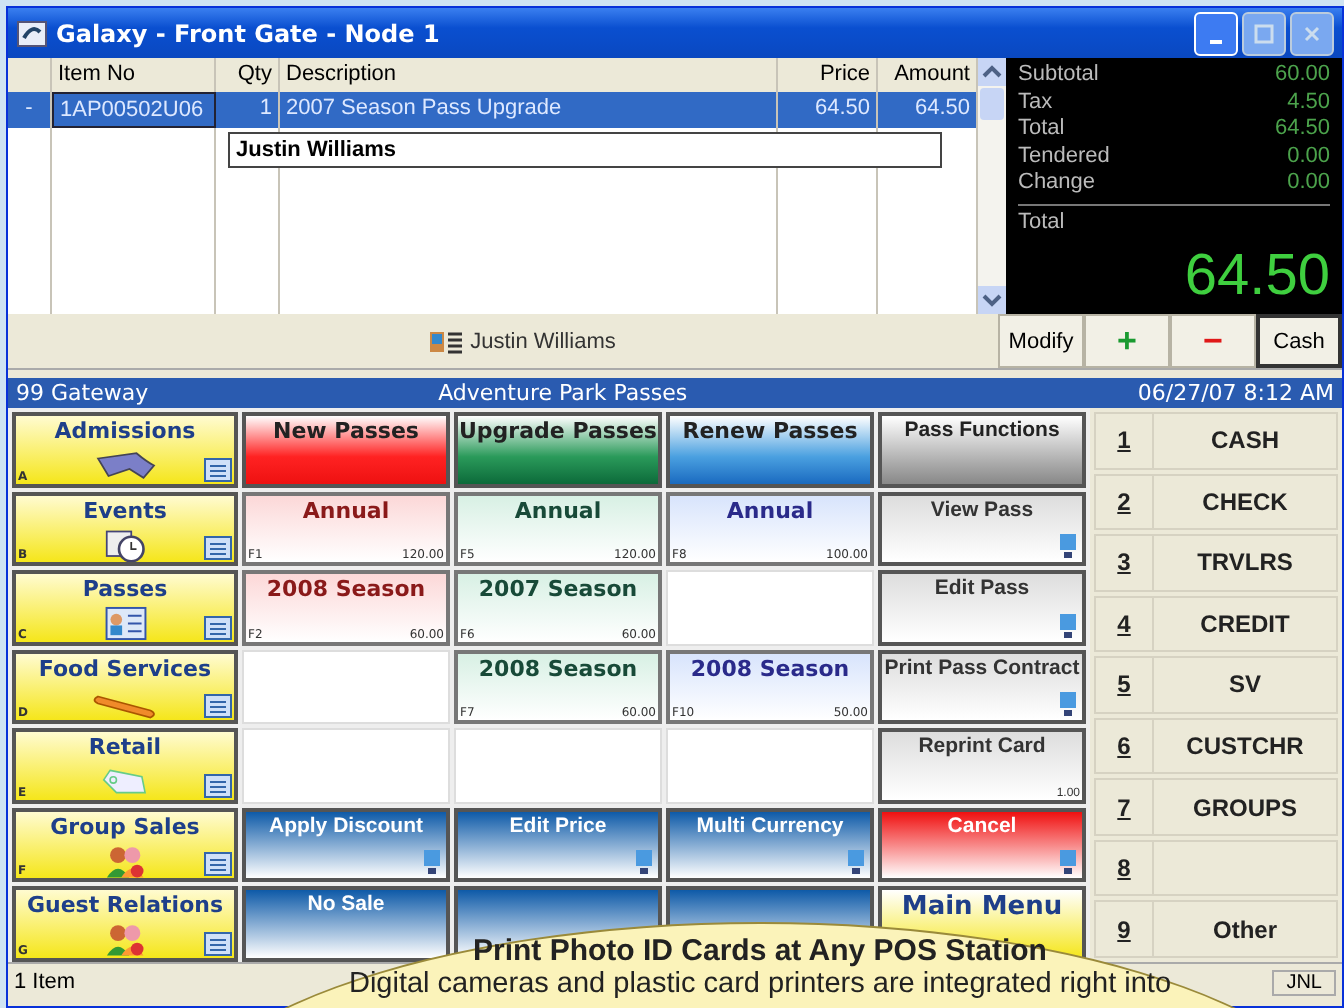 The image size is (1344, 1008). Describe the element at coordinates (1057, 183) in the screenshot. I see `total-label: Change` at that location.